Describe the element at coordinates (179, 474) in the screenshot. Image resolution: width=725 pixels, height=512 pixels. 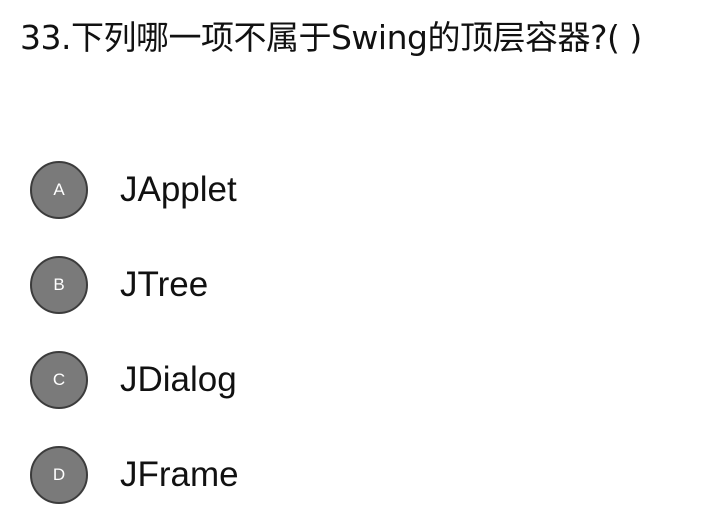
I see `option-d-text: JFrame` at that location.